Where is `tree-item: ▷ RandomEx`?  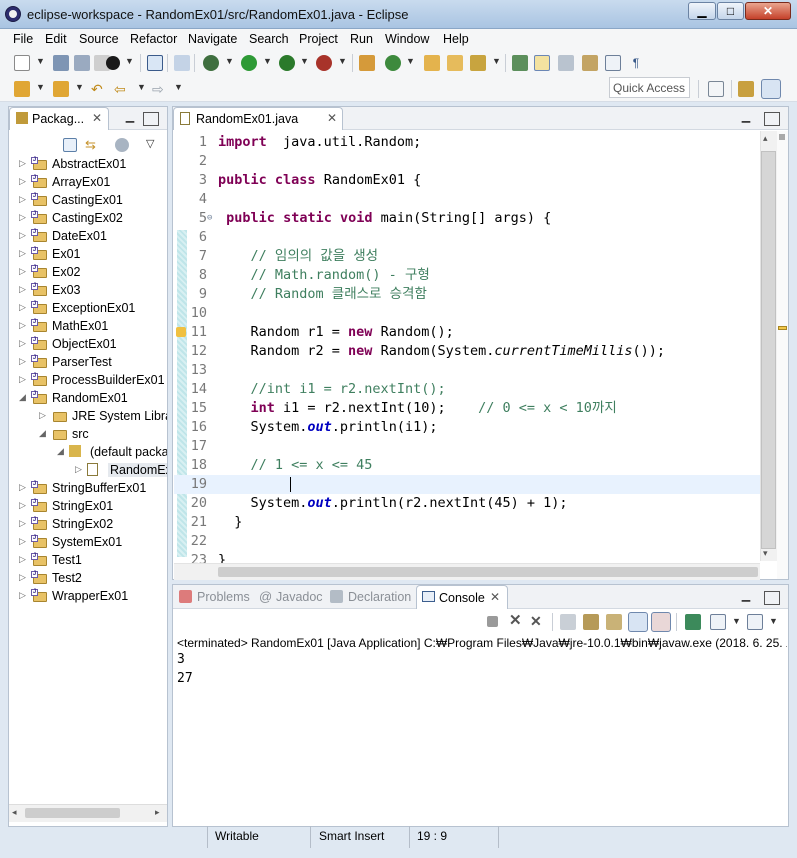
tree-item: ▷ RandomEx is located at coordinates (88, 470).